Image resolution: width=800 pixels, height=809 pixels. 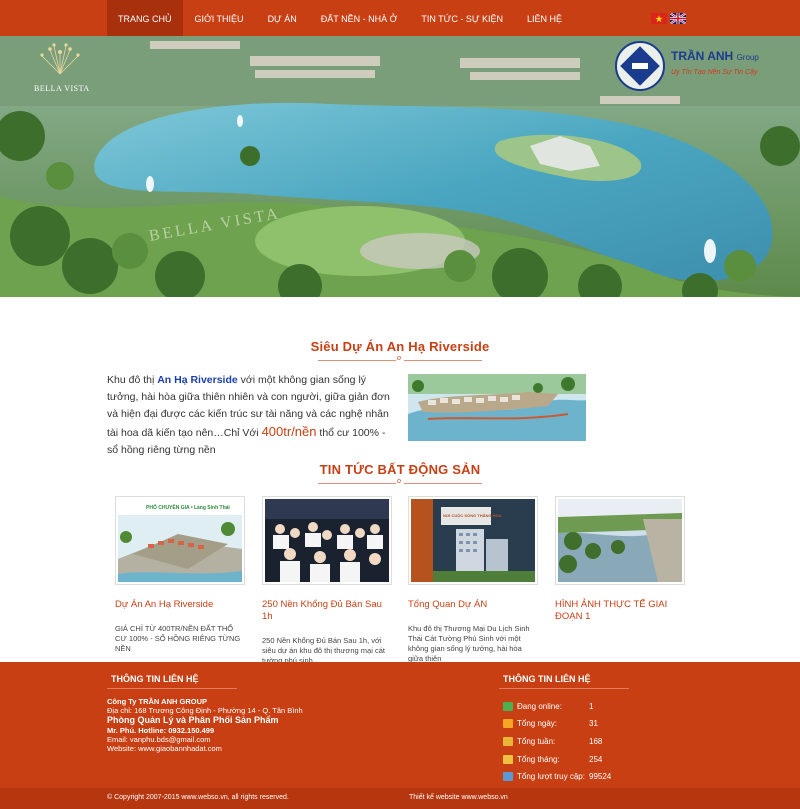 What do you see at coordinates (205, 748) in the screenshot?
I see `footer-website: Website: www.giaobannhadat.com` at bounding box center [205, 748].